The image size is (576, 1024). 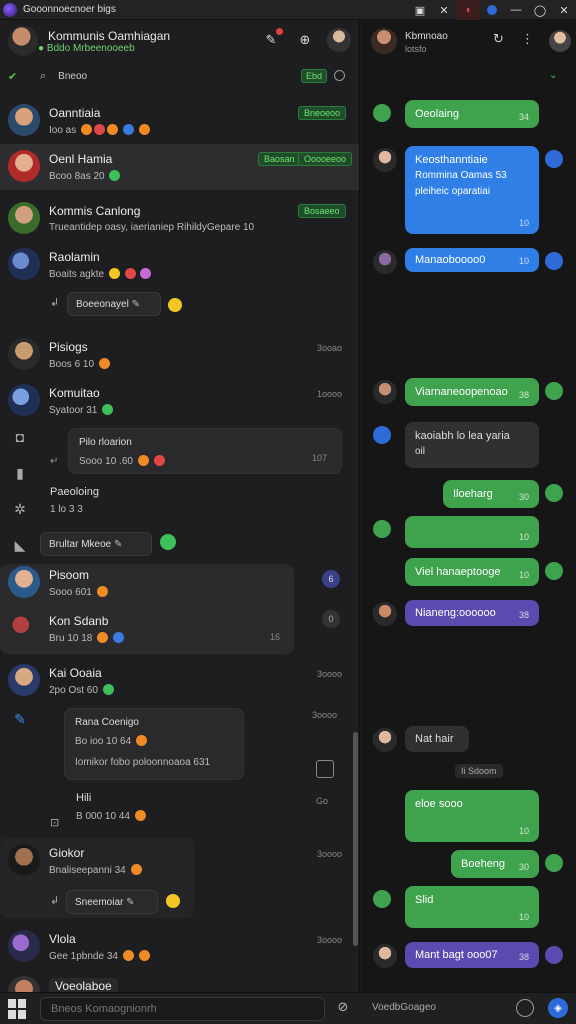 I want to click on chat-item: Pisoom Sooo 601, so click(x=179, y=583).